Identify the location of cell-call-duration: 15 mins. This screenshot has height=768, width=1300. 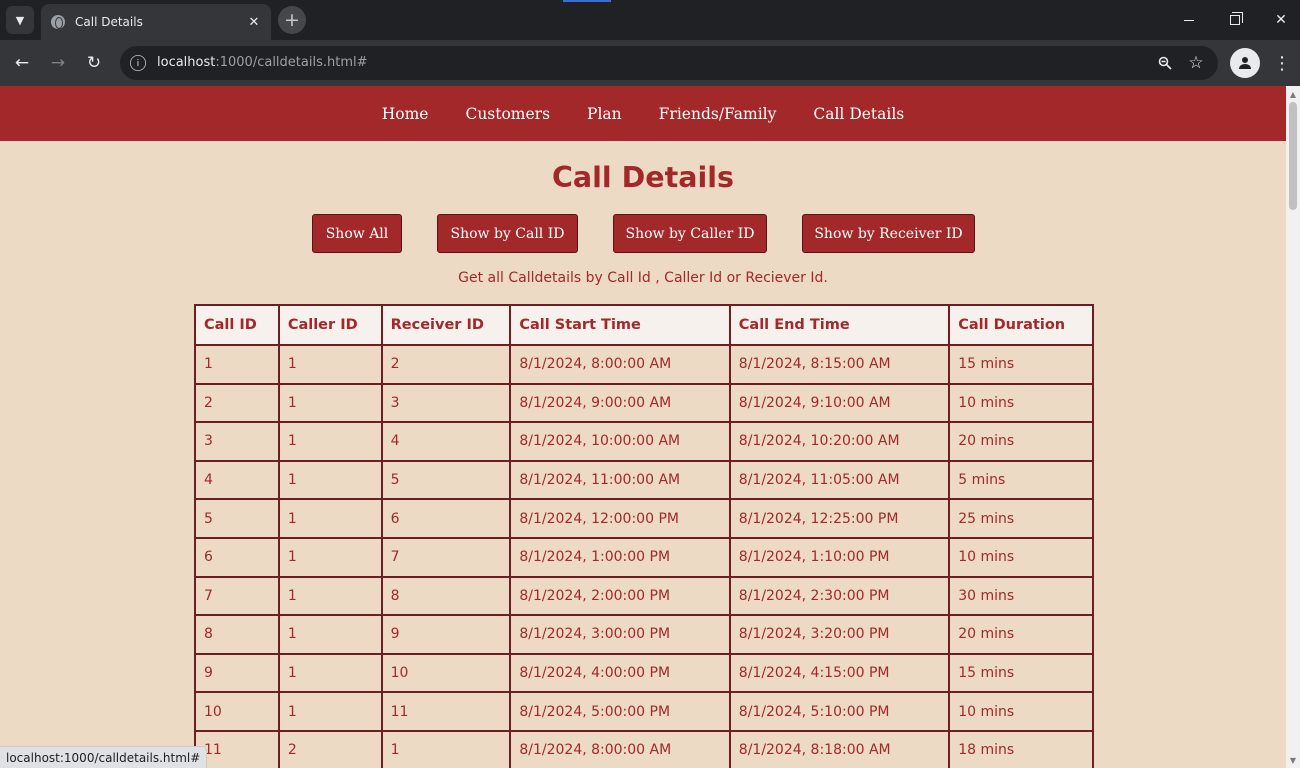
(1021, 673).